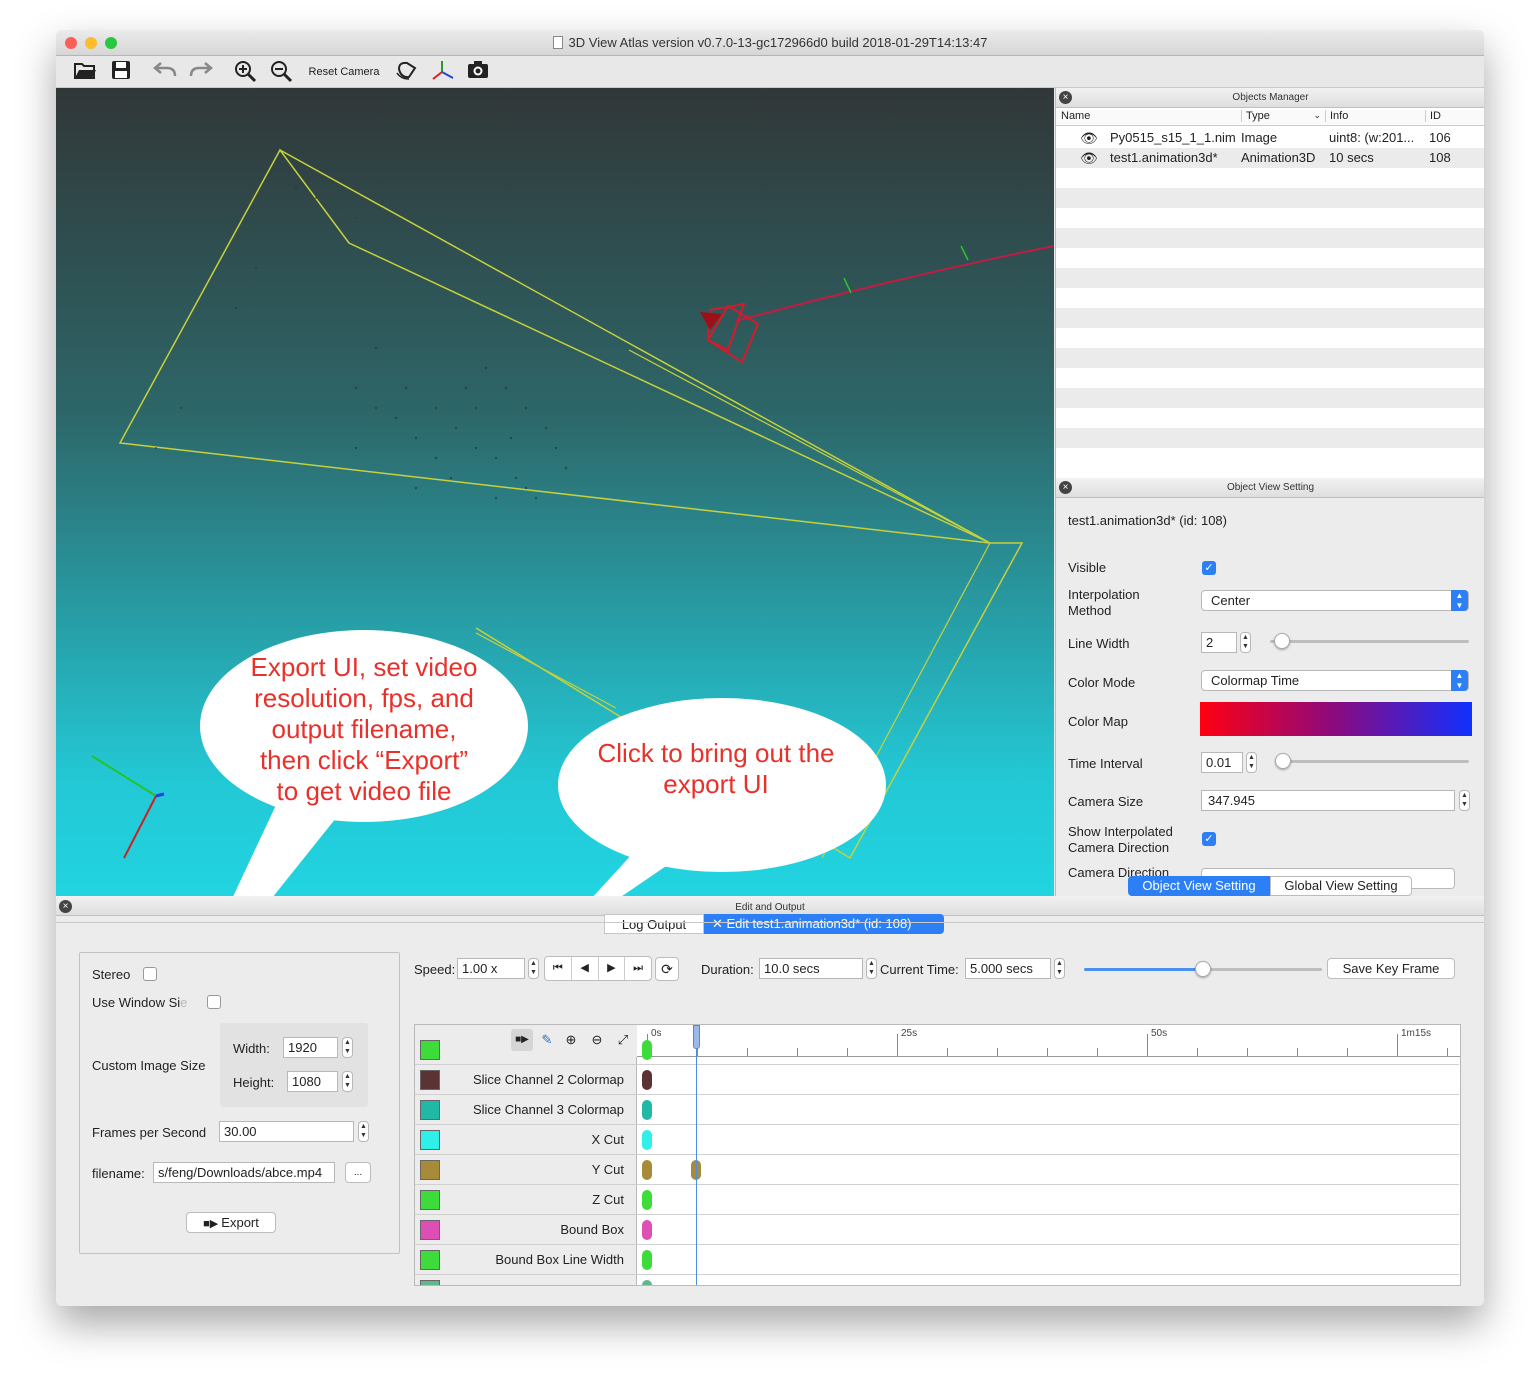 The width and height of the screenshot is (1540, 1386). I want to click on play-icon: ▶, so click(612, 968).